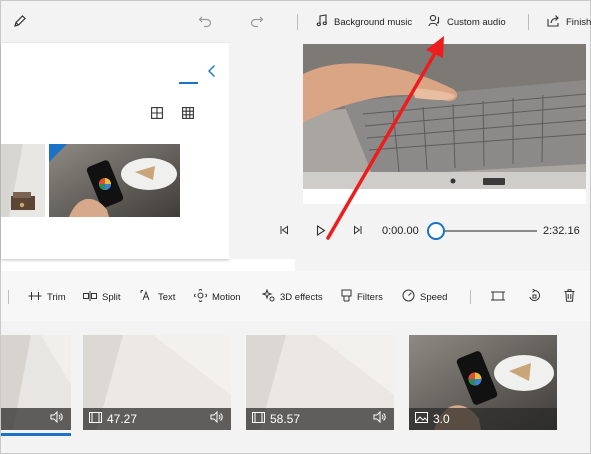  What do you see at coordinates (56, 297) in the screenshot?
I see `trim-label: Trim` at bounding box center [56, 297].